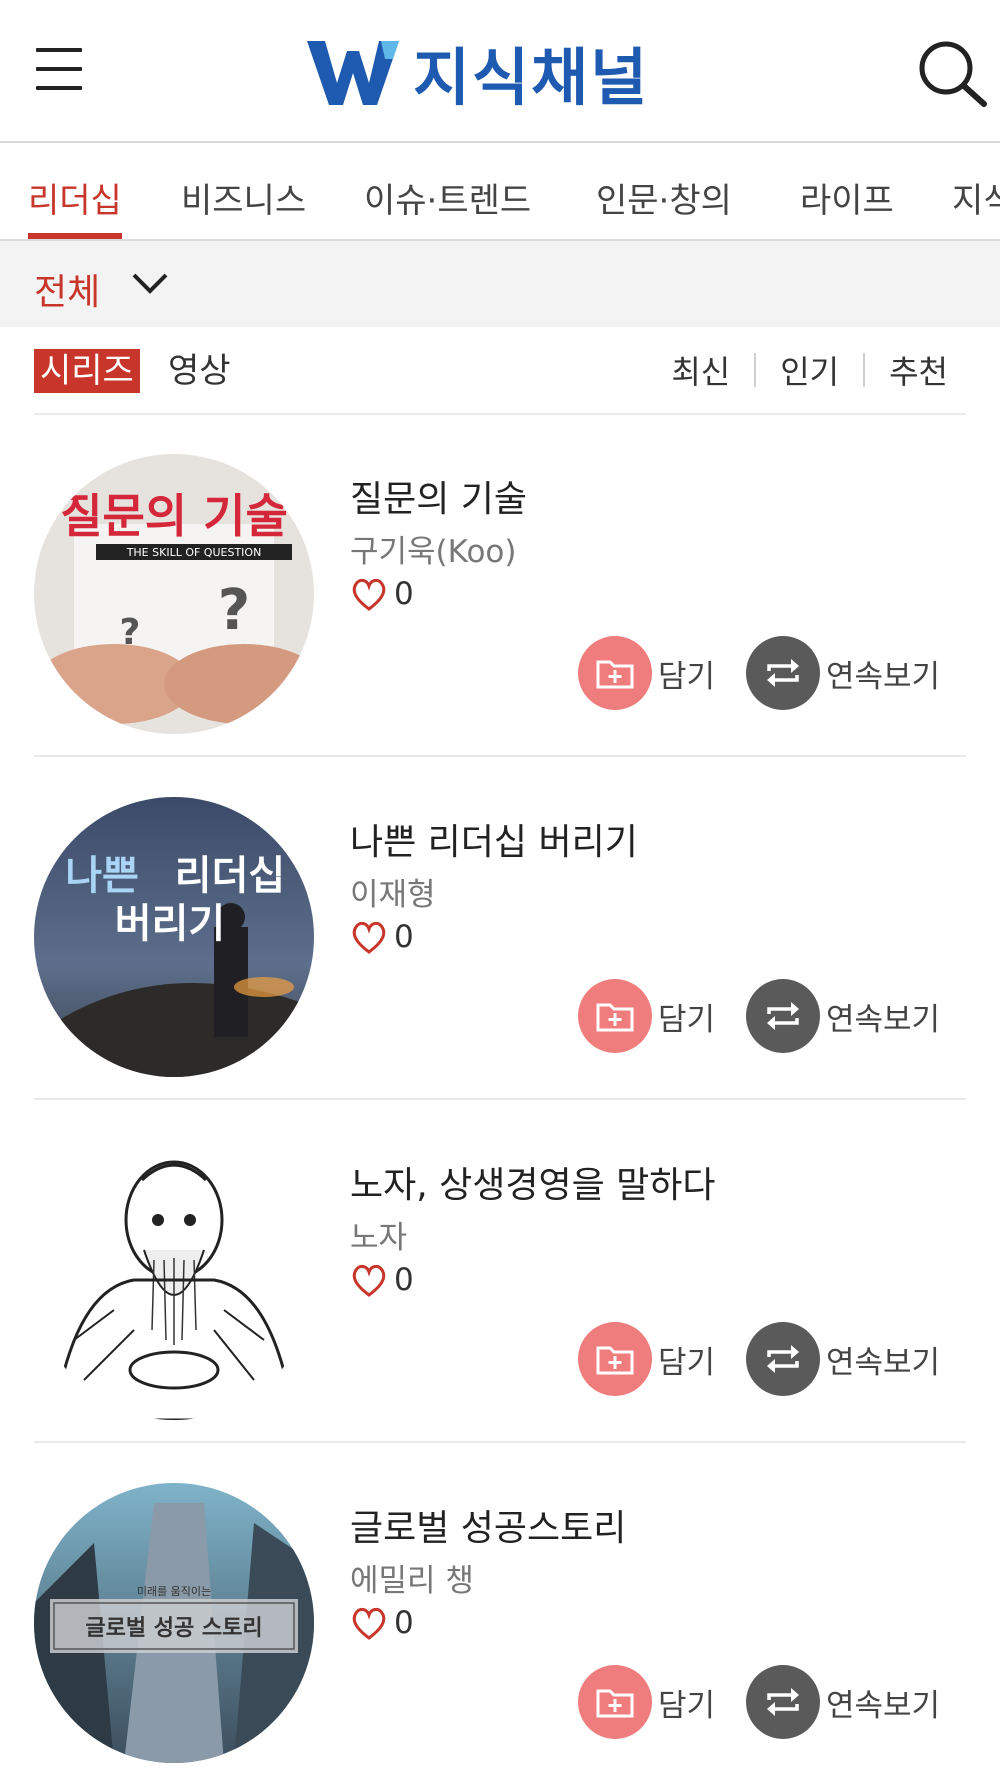  Describe the element at coordinates (174, 516) in the screenshot. I see `thumbnail-title: 질문의 기술` at that location.